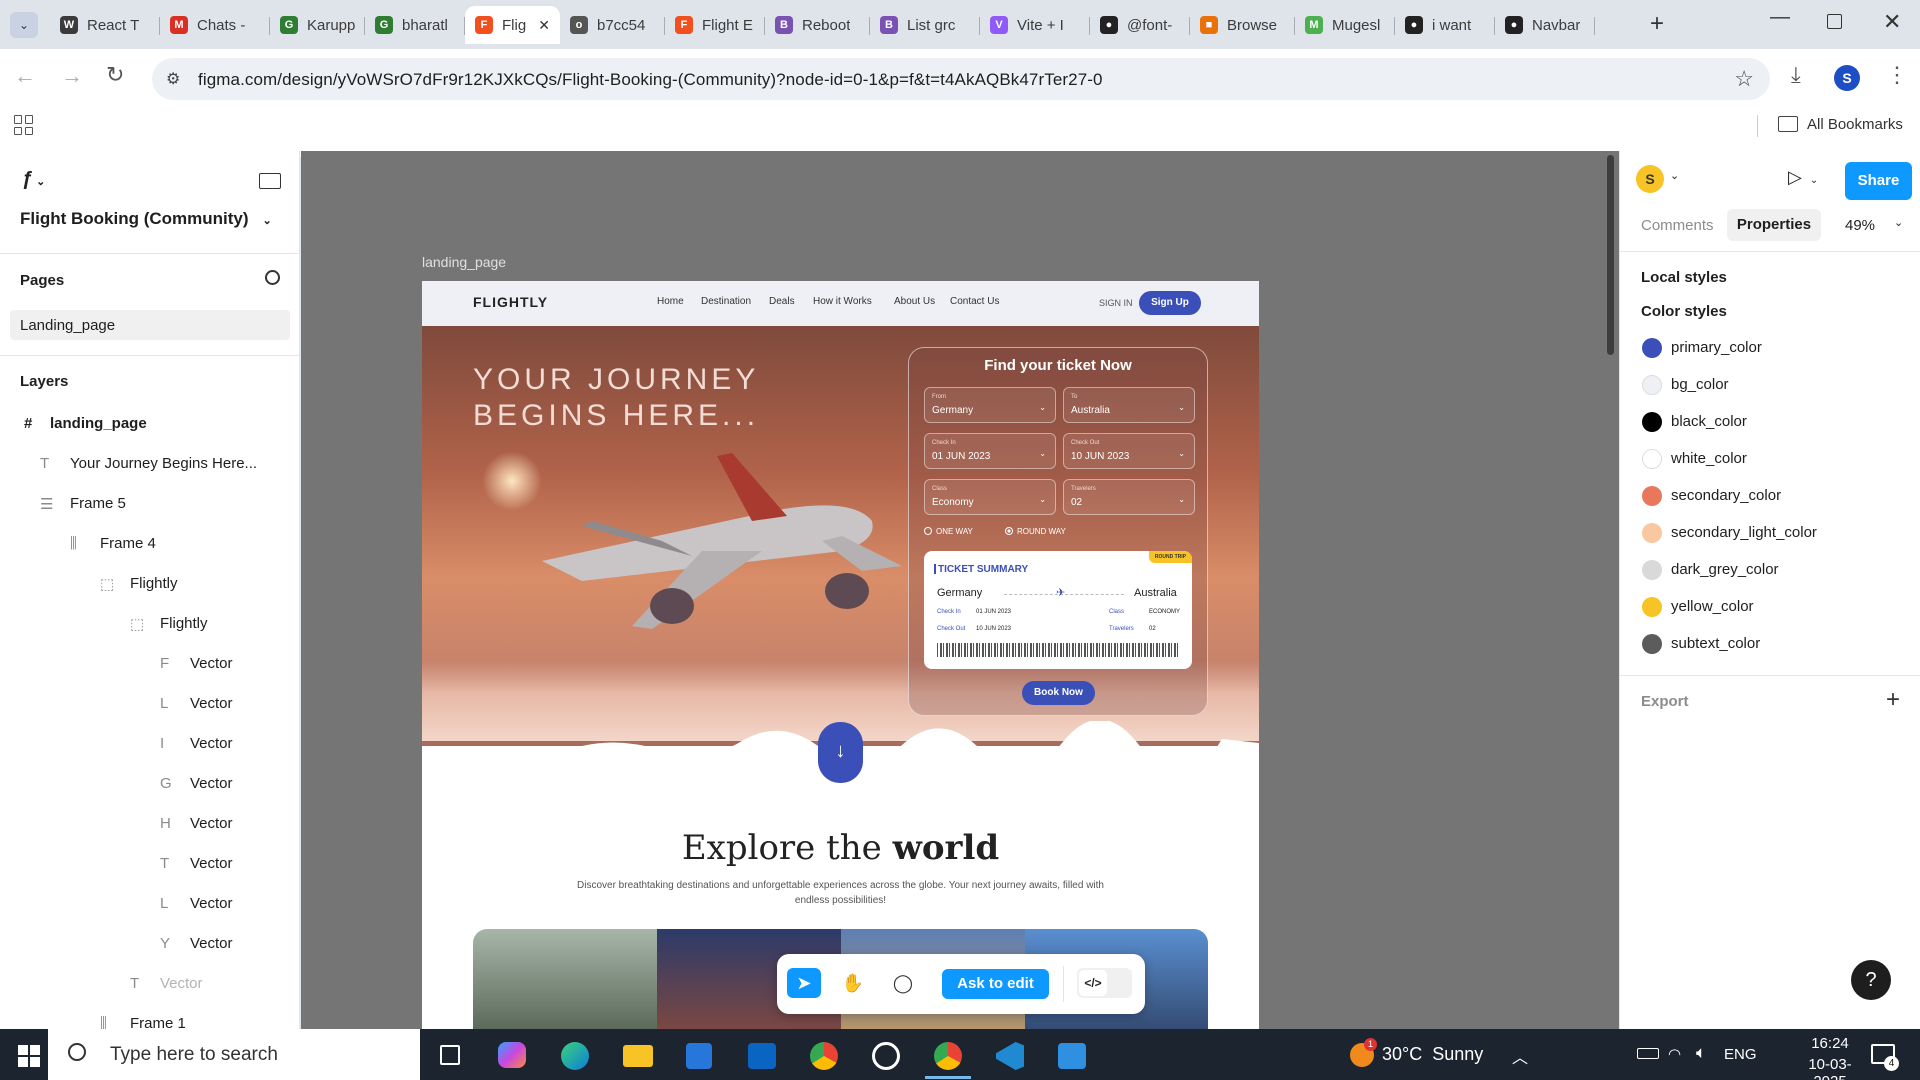 This screenshot has width=1920, height=1080. What do you see at coordinates (1701, 1053) in the screenshot?
I see `volume-icon: 🔈︎` at bounding box center [1701, 1053].